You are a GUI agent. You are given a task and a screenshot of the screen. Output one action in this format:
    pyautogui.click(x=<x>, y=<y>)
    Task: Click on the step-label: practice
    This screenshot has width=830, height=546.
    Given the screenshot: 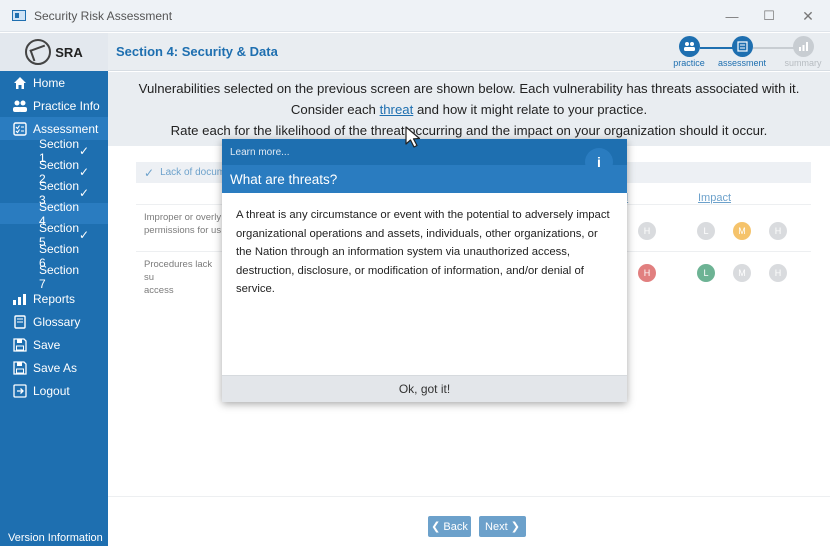 What is the action you would take?
    pyautogui.click(x=689, y=63)
    